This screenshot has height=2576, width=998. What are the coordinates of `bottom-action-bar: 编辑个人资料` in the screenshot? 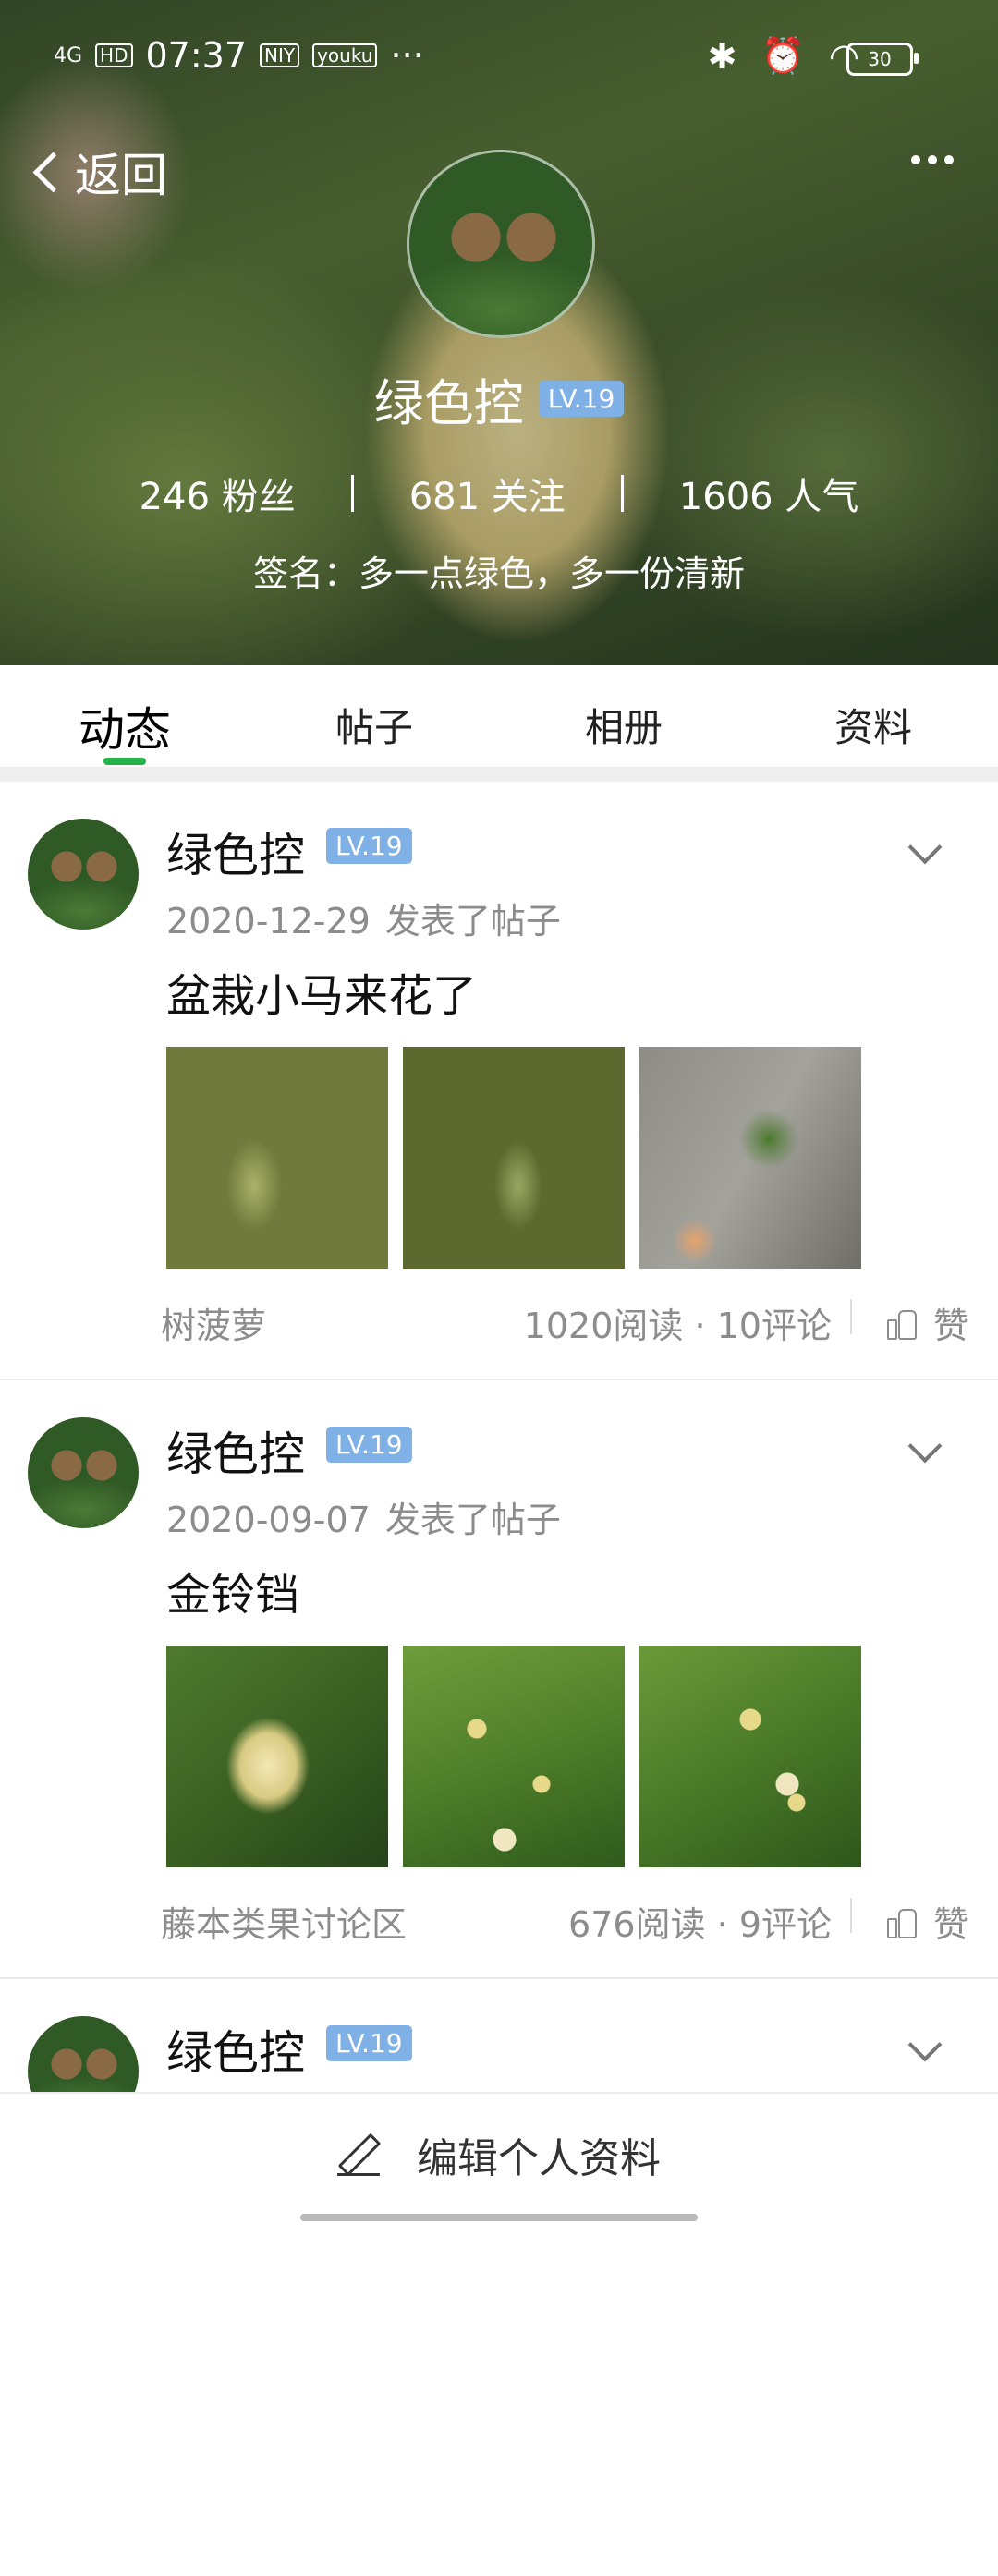 It's located at (499, 2159).